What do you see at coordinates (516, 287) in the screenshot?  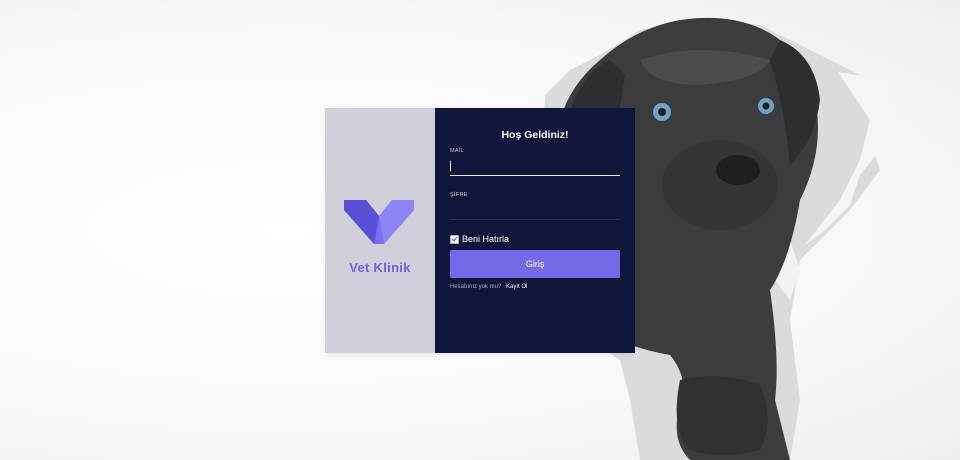 I see `signup-link: Kayıt Ol` at bounding box center [516, 287].